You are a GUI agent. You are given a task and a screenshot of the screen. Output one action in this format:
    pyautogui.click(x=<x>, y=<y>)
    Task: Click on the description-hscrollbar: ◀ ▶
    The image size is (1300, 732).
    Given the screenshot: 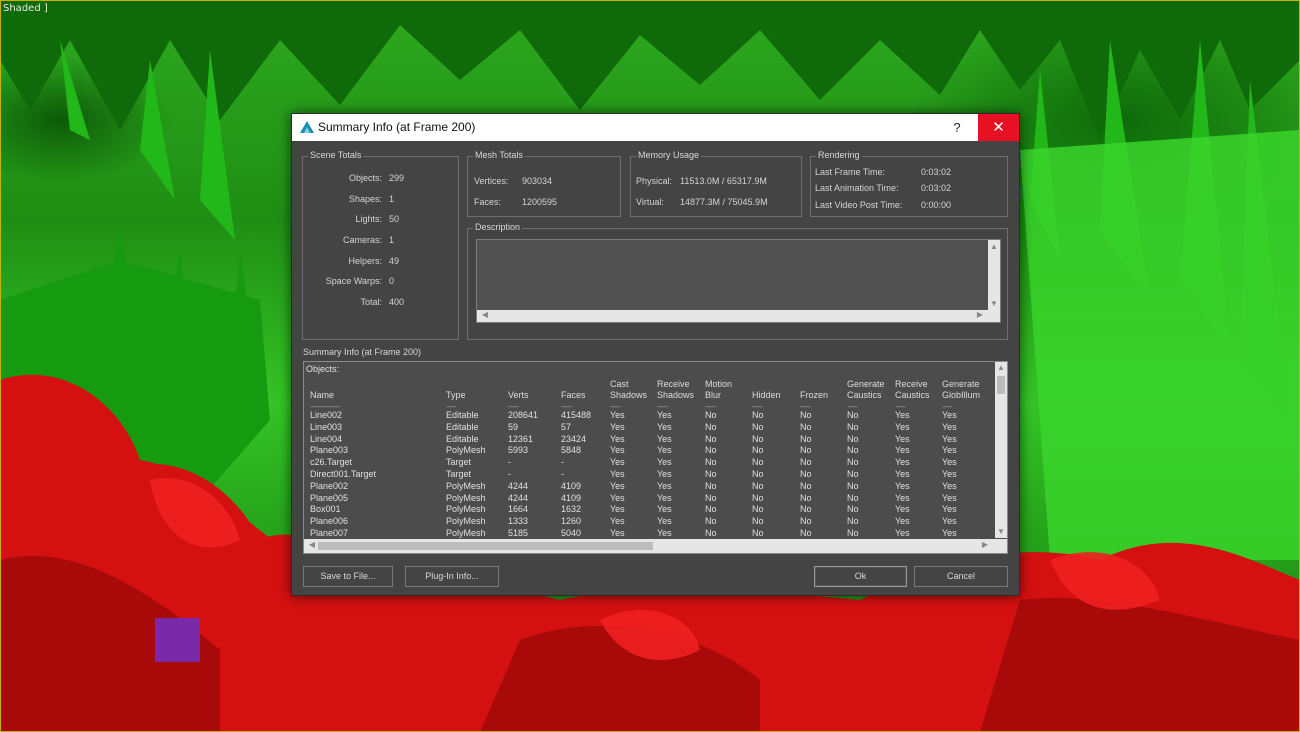 What is the action you would take?
    pyautogui.click(x=732, y=316)
    